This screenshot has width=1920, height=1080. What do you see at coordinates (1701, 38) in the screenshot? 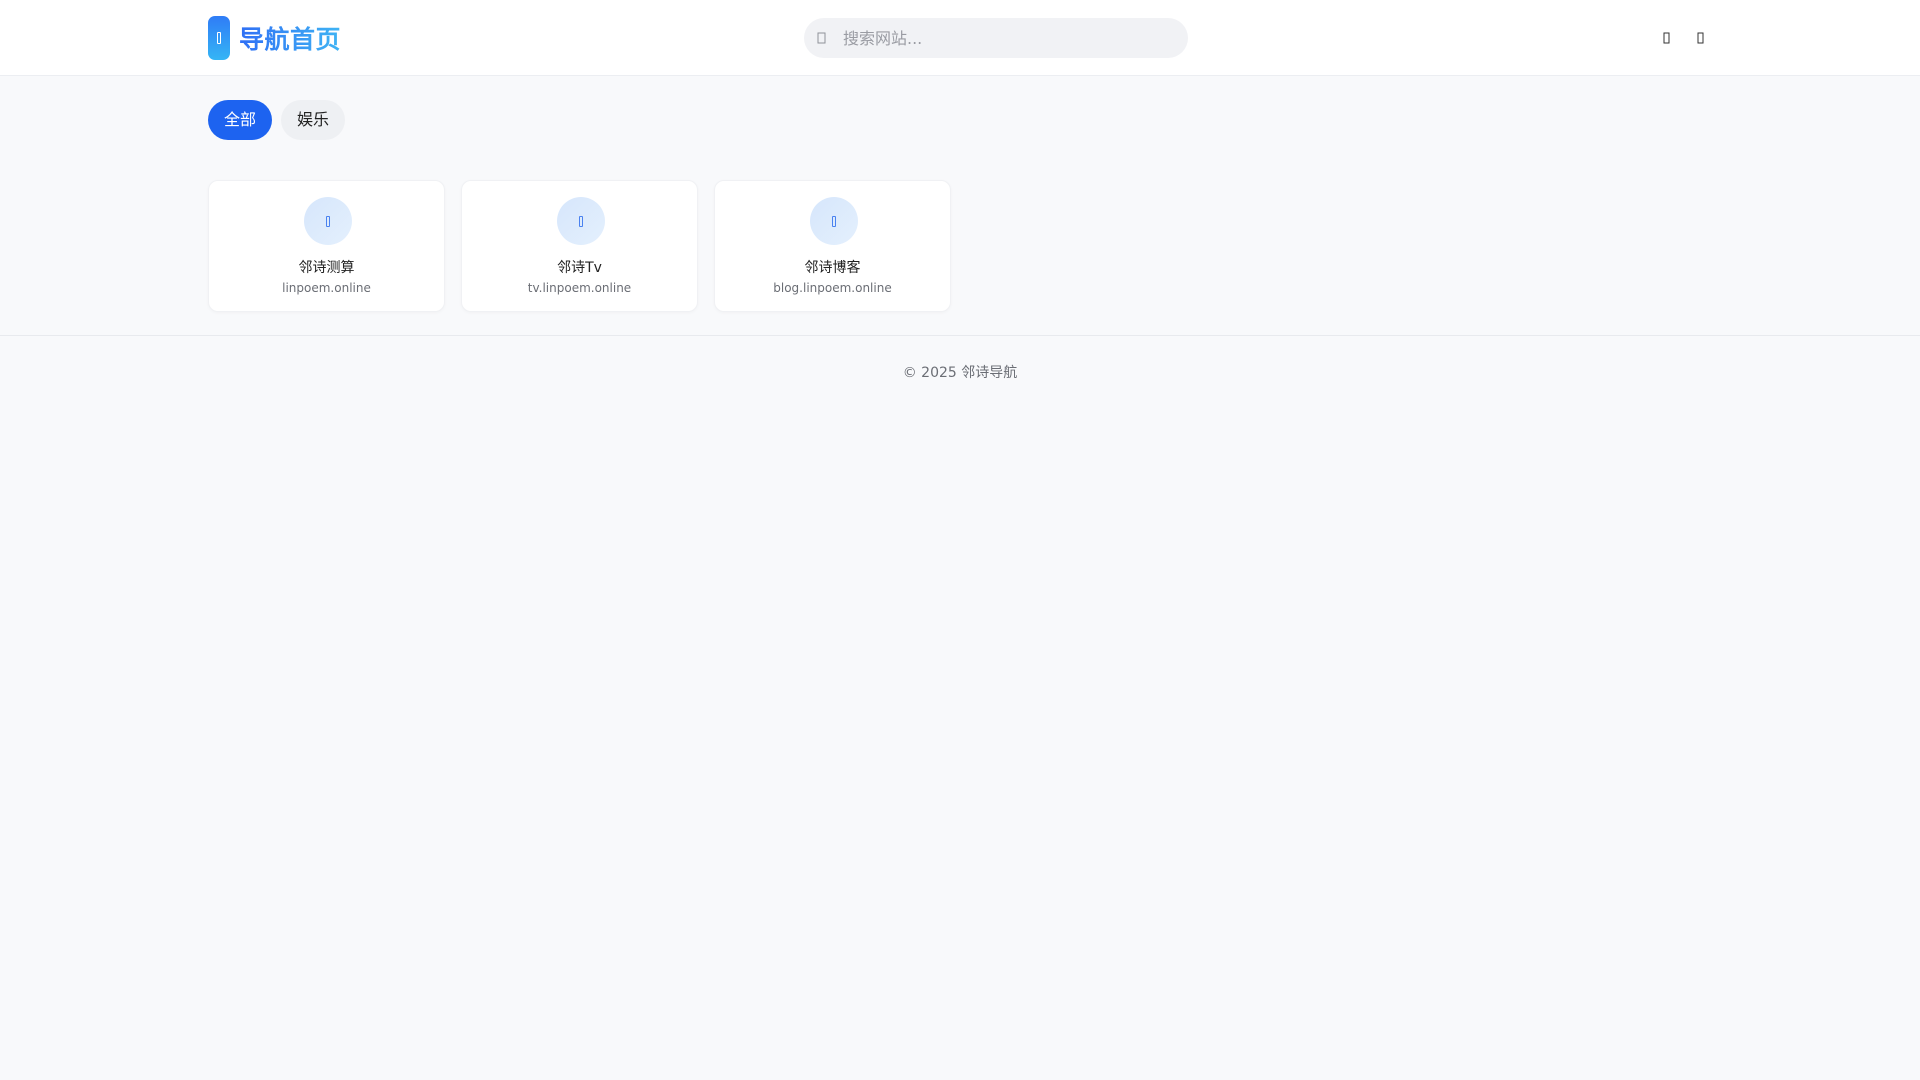
I see `menu-icon` at bounding box center [1701, 38].